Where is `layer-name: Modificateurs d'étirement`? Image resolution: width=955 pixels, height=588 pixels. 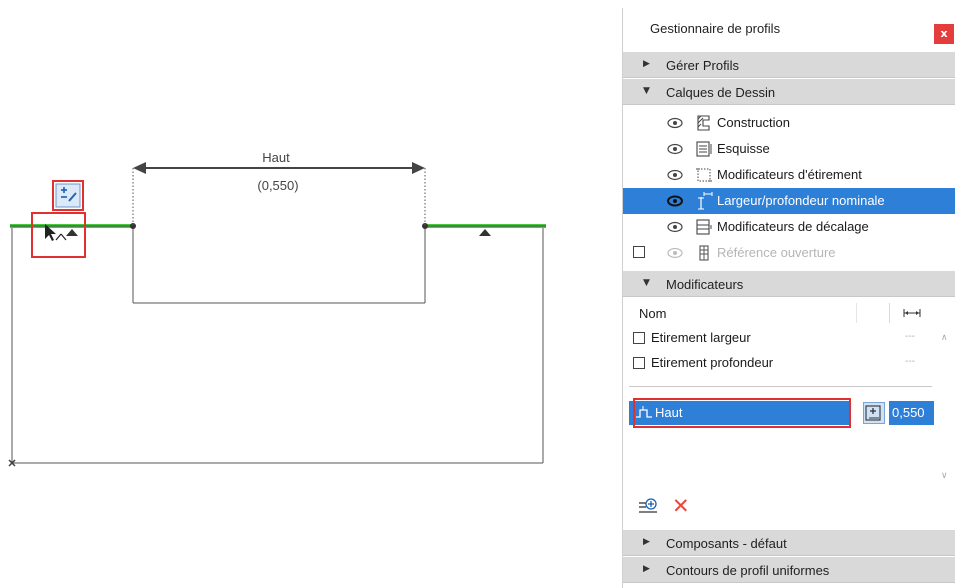
layer-name: Modificateurs d'étirement is located at coordinates (789, 174).